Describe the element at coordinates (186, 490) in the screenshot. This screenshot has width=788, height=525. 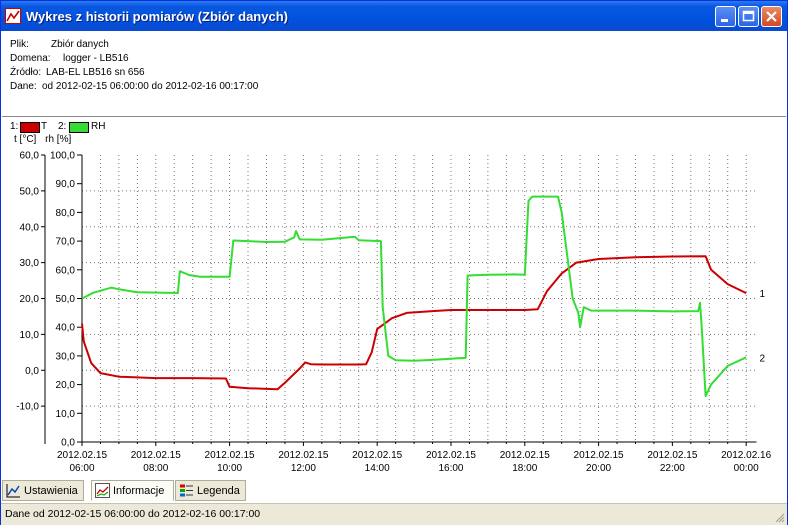
I see `legend-icon` at that location.